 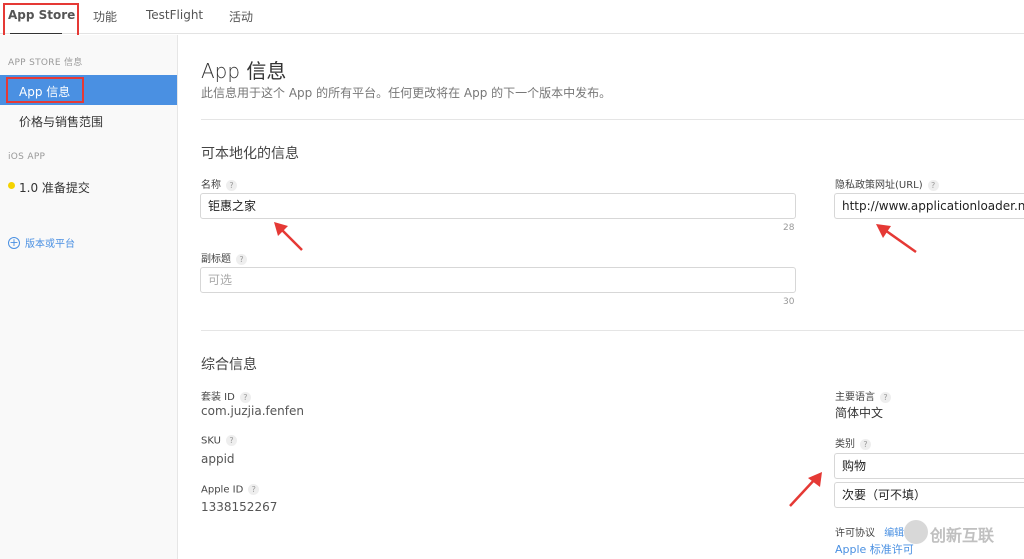 I want to click on watermark-logo-icon, so click(x=916, y=532).